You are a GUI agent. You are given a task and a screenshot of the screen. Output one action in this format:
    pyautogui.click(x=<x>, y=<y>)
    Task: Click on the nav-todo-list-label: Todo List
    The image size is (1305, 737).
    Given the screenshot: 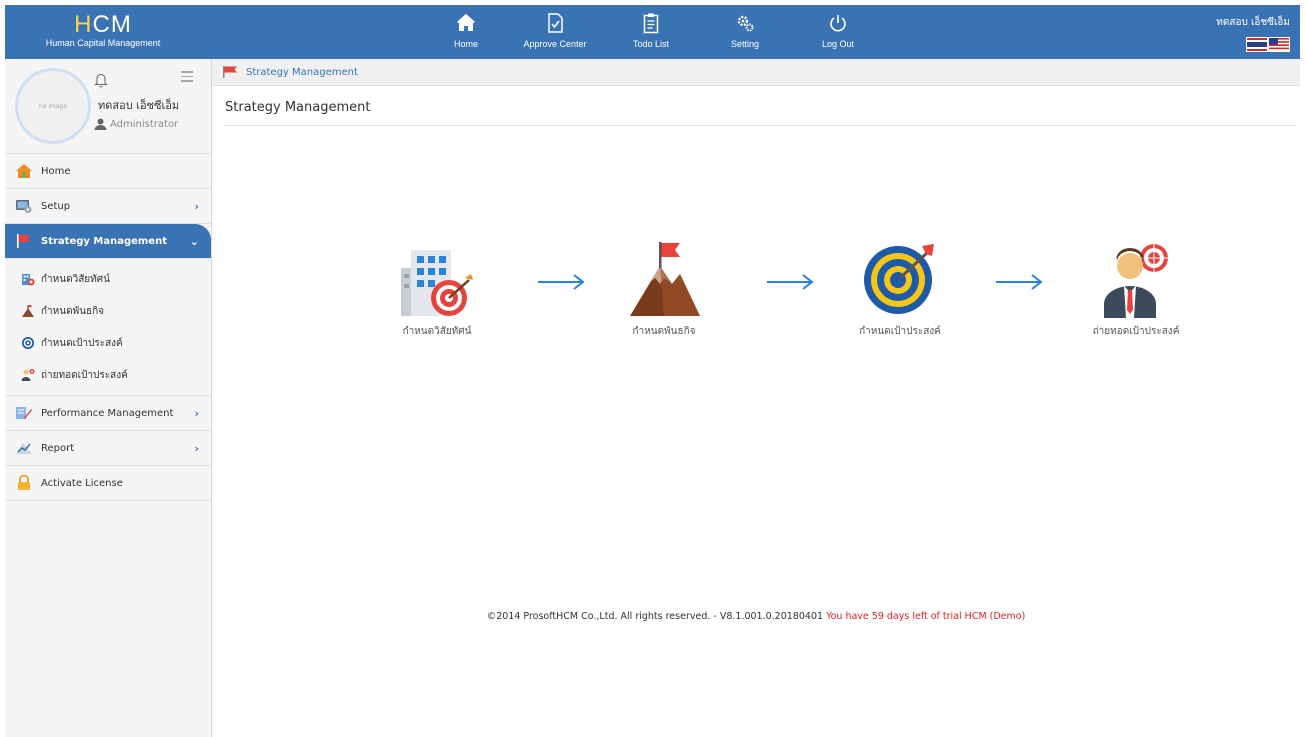 What is the action you would take?
    pyautogui.click(x=651, y=44)
    